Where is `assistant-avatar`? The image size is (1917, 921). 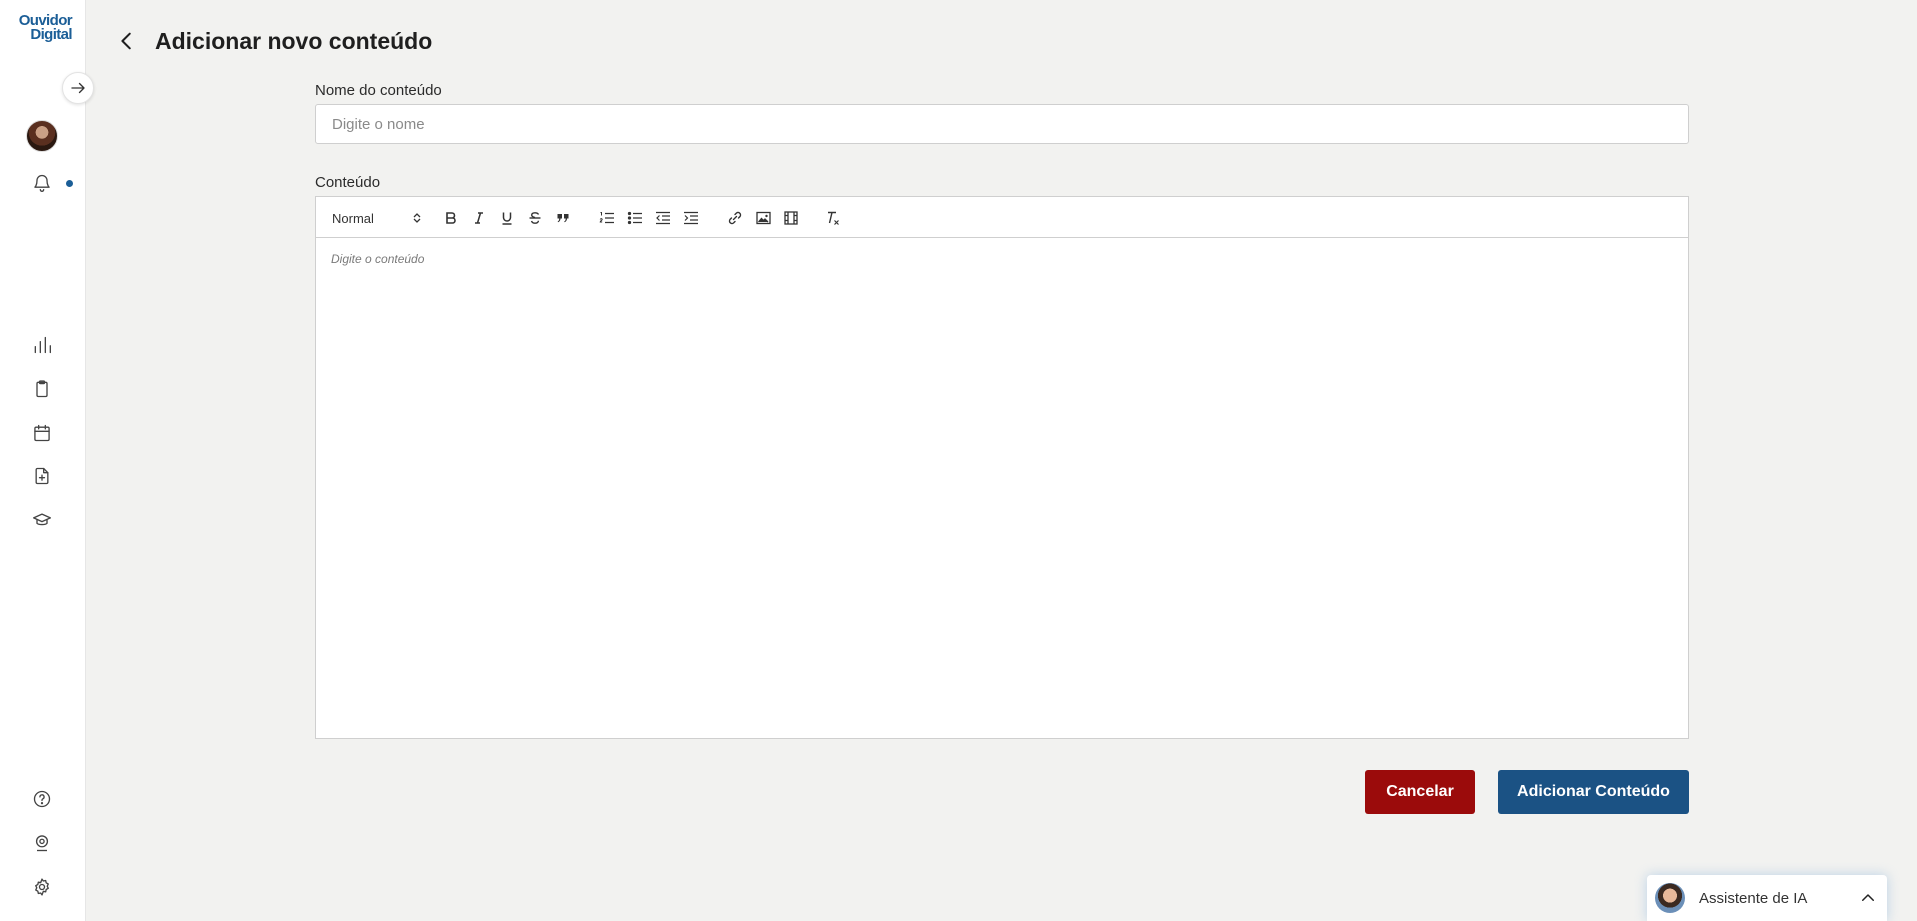
assistant-avatar is located at coordinates (1670, 898).